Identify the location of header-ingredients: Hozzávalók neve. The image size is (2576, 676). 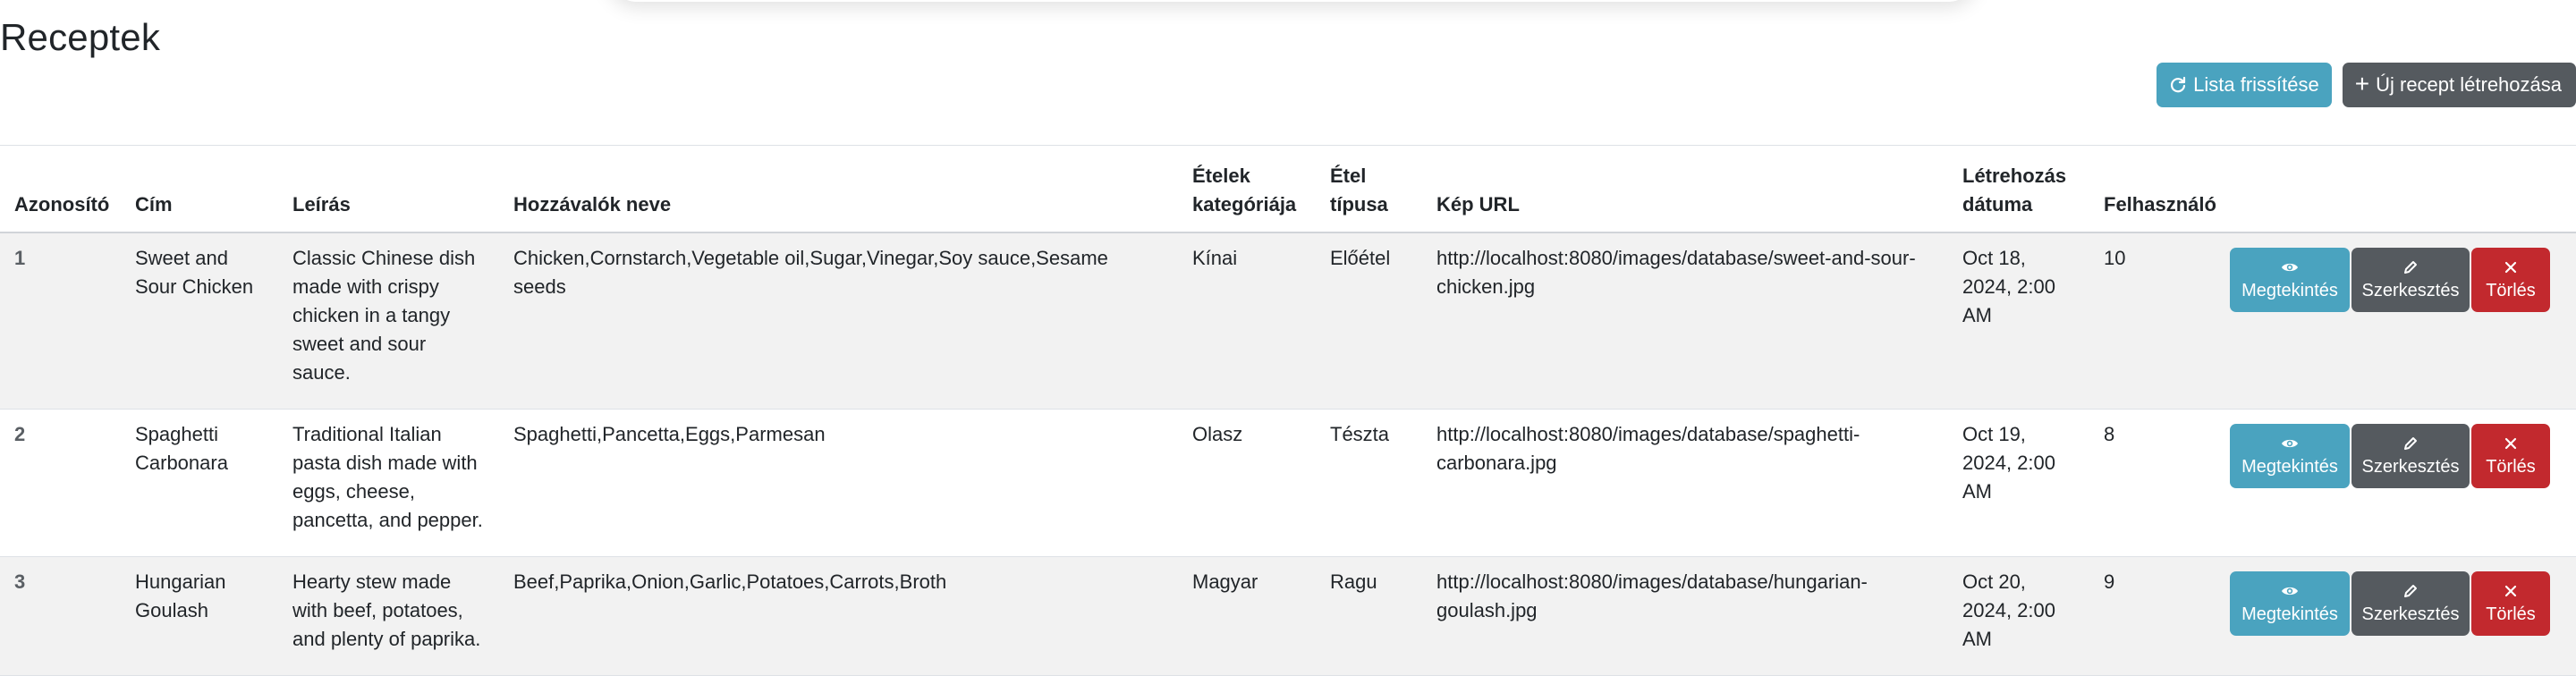
(838, 189).